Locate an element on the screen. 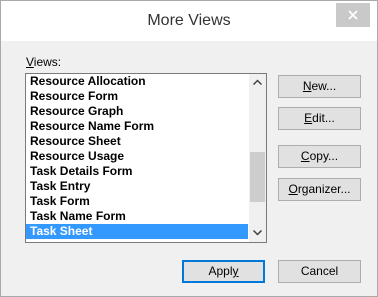 The width and height of the screenshot is (378, 297). close-button is located at coordinates (353, 15).